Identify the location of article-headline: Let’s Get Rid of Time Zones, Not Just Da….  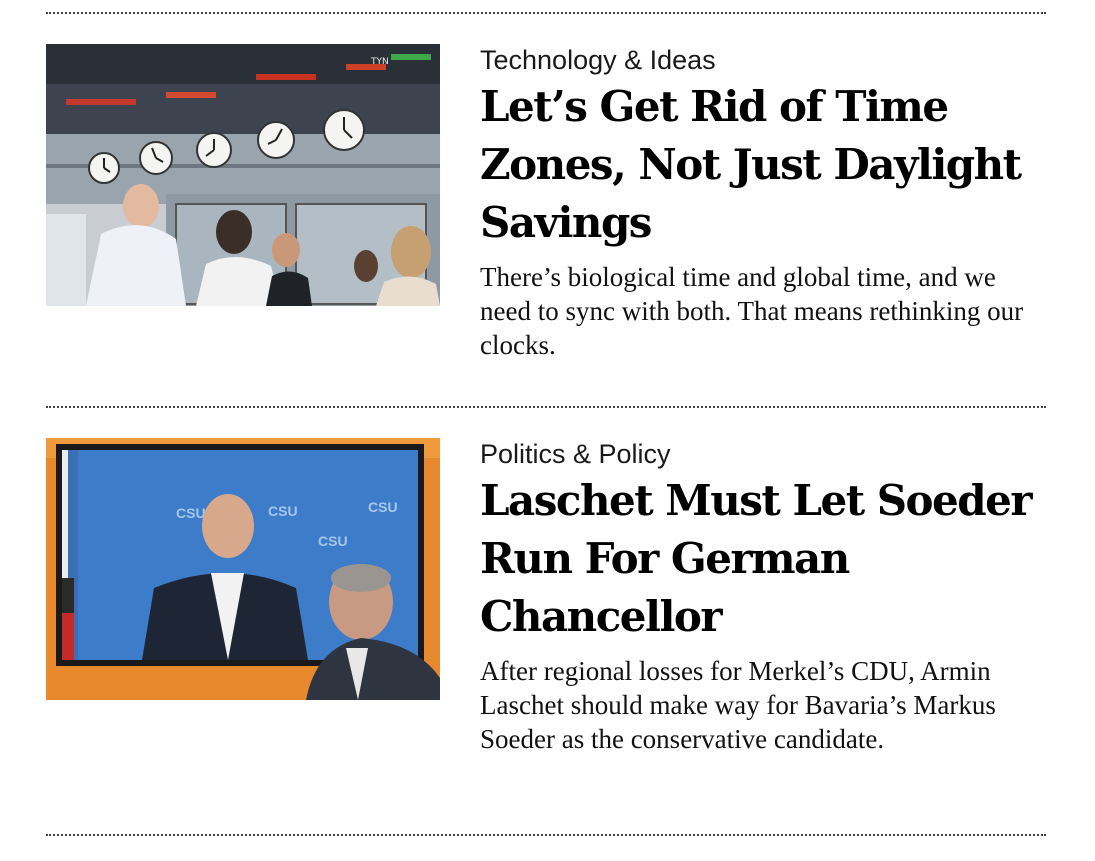
(763, 165).